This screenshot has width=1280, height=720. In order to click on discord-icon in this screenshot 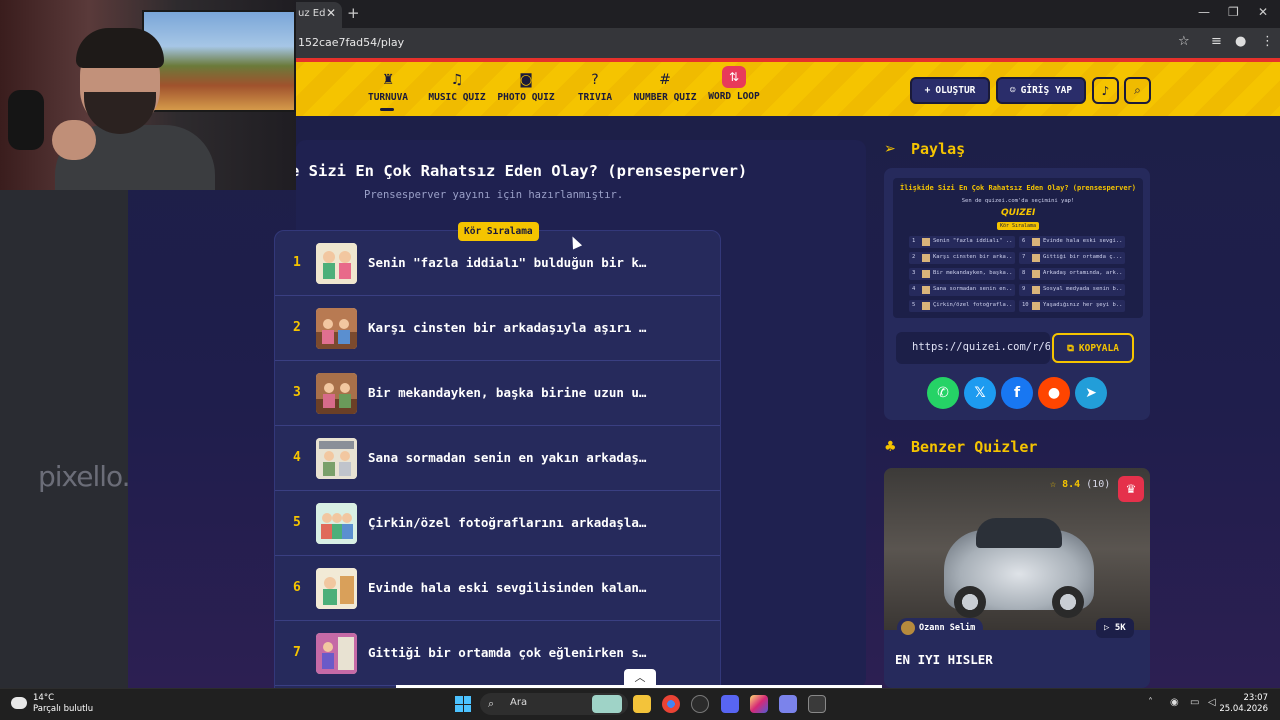, I will do `click(730, 704)`.